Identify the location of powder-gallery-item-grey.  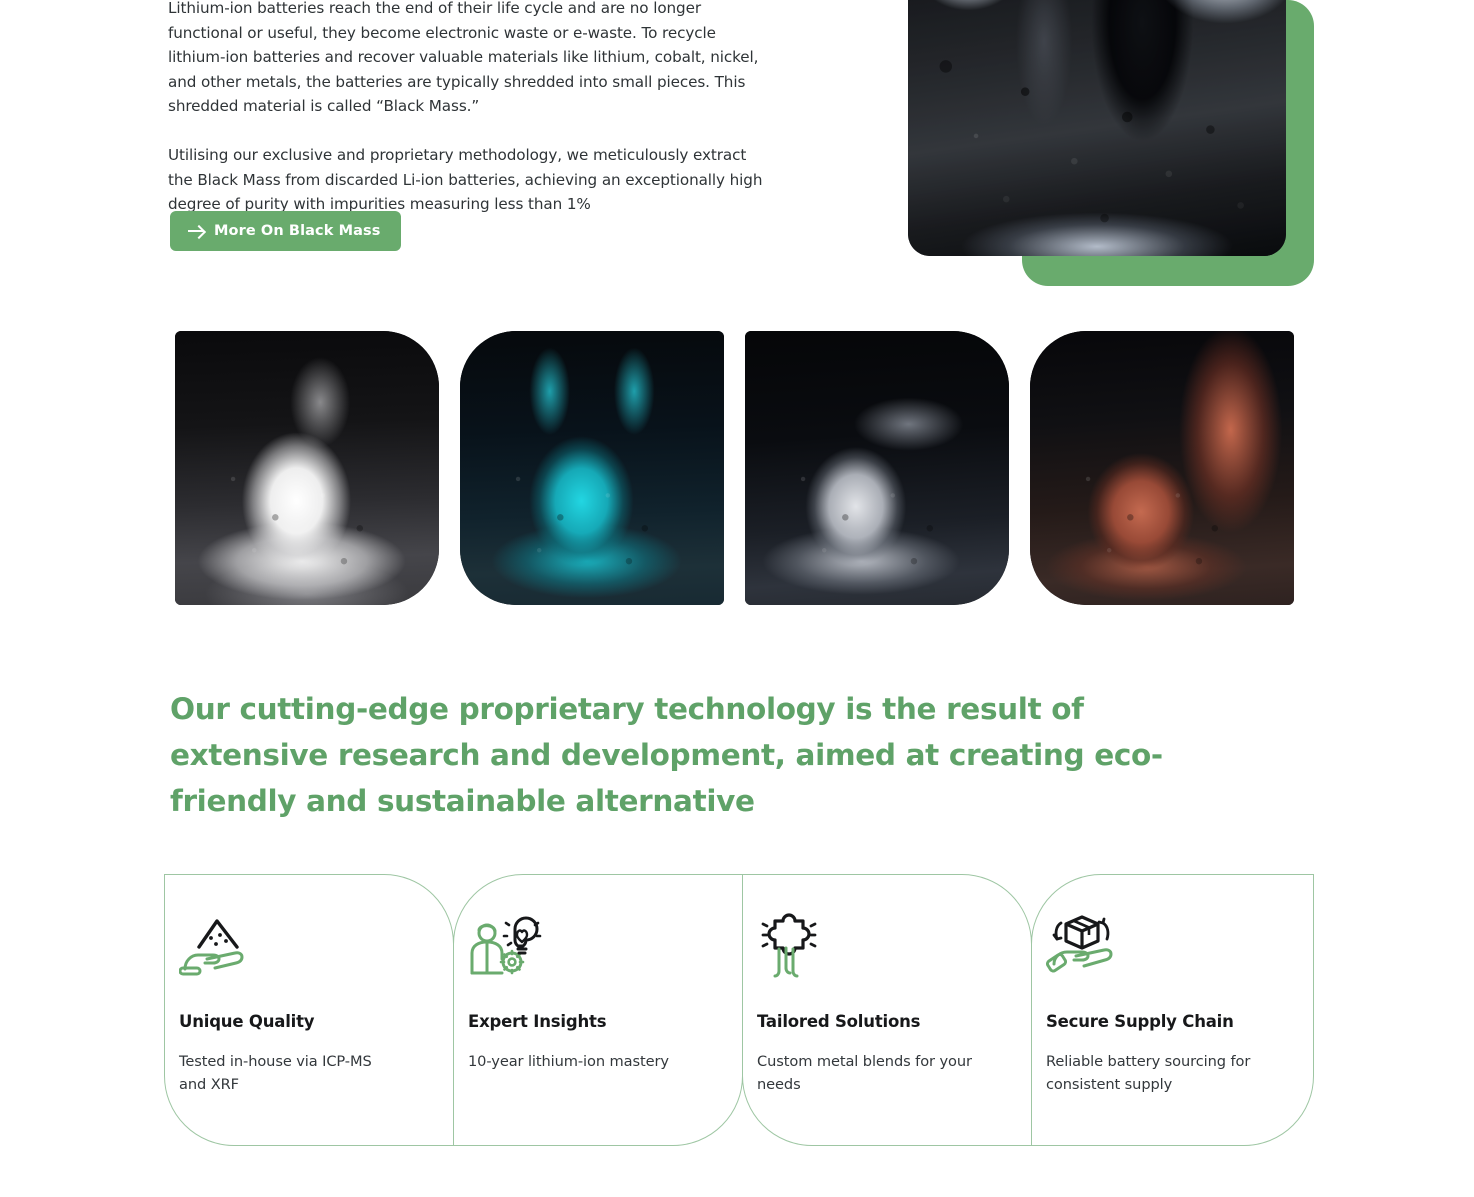
(877, 468).